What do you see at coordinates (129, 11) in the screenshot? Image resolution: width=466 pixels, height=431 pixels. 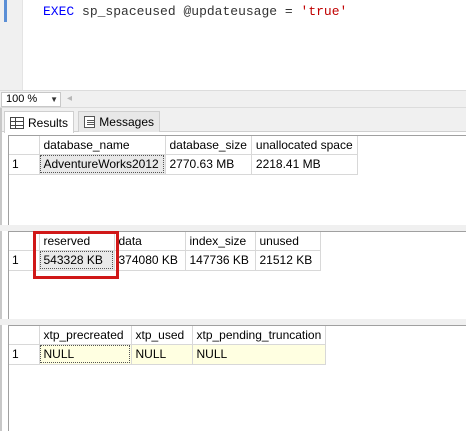 I see `procedure-name: sp_spaceused` at bounding box center [129, 11].